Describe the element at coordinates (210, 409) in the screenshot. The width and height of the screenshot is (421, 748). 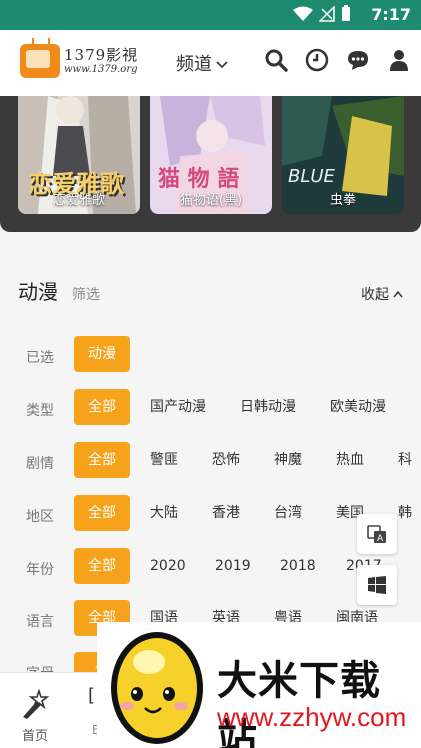
I see `filter-row-type: 类型 全部 国产动漫 日韩动漫 欧美动漫` at that location.